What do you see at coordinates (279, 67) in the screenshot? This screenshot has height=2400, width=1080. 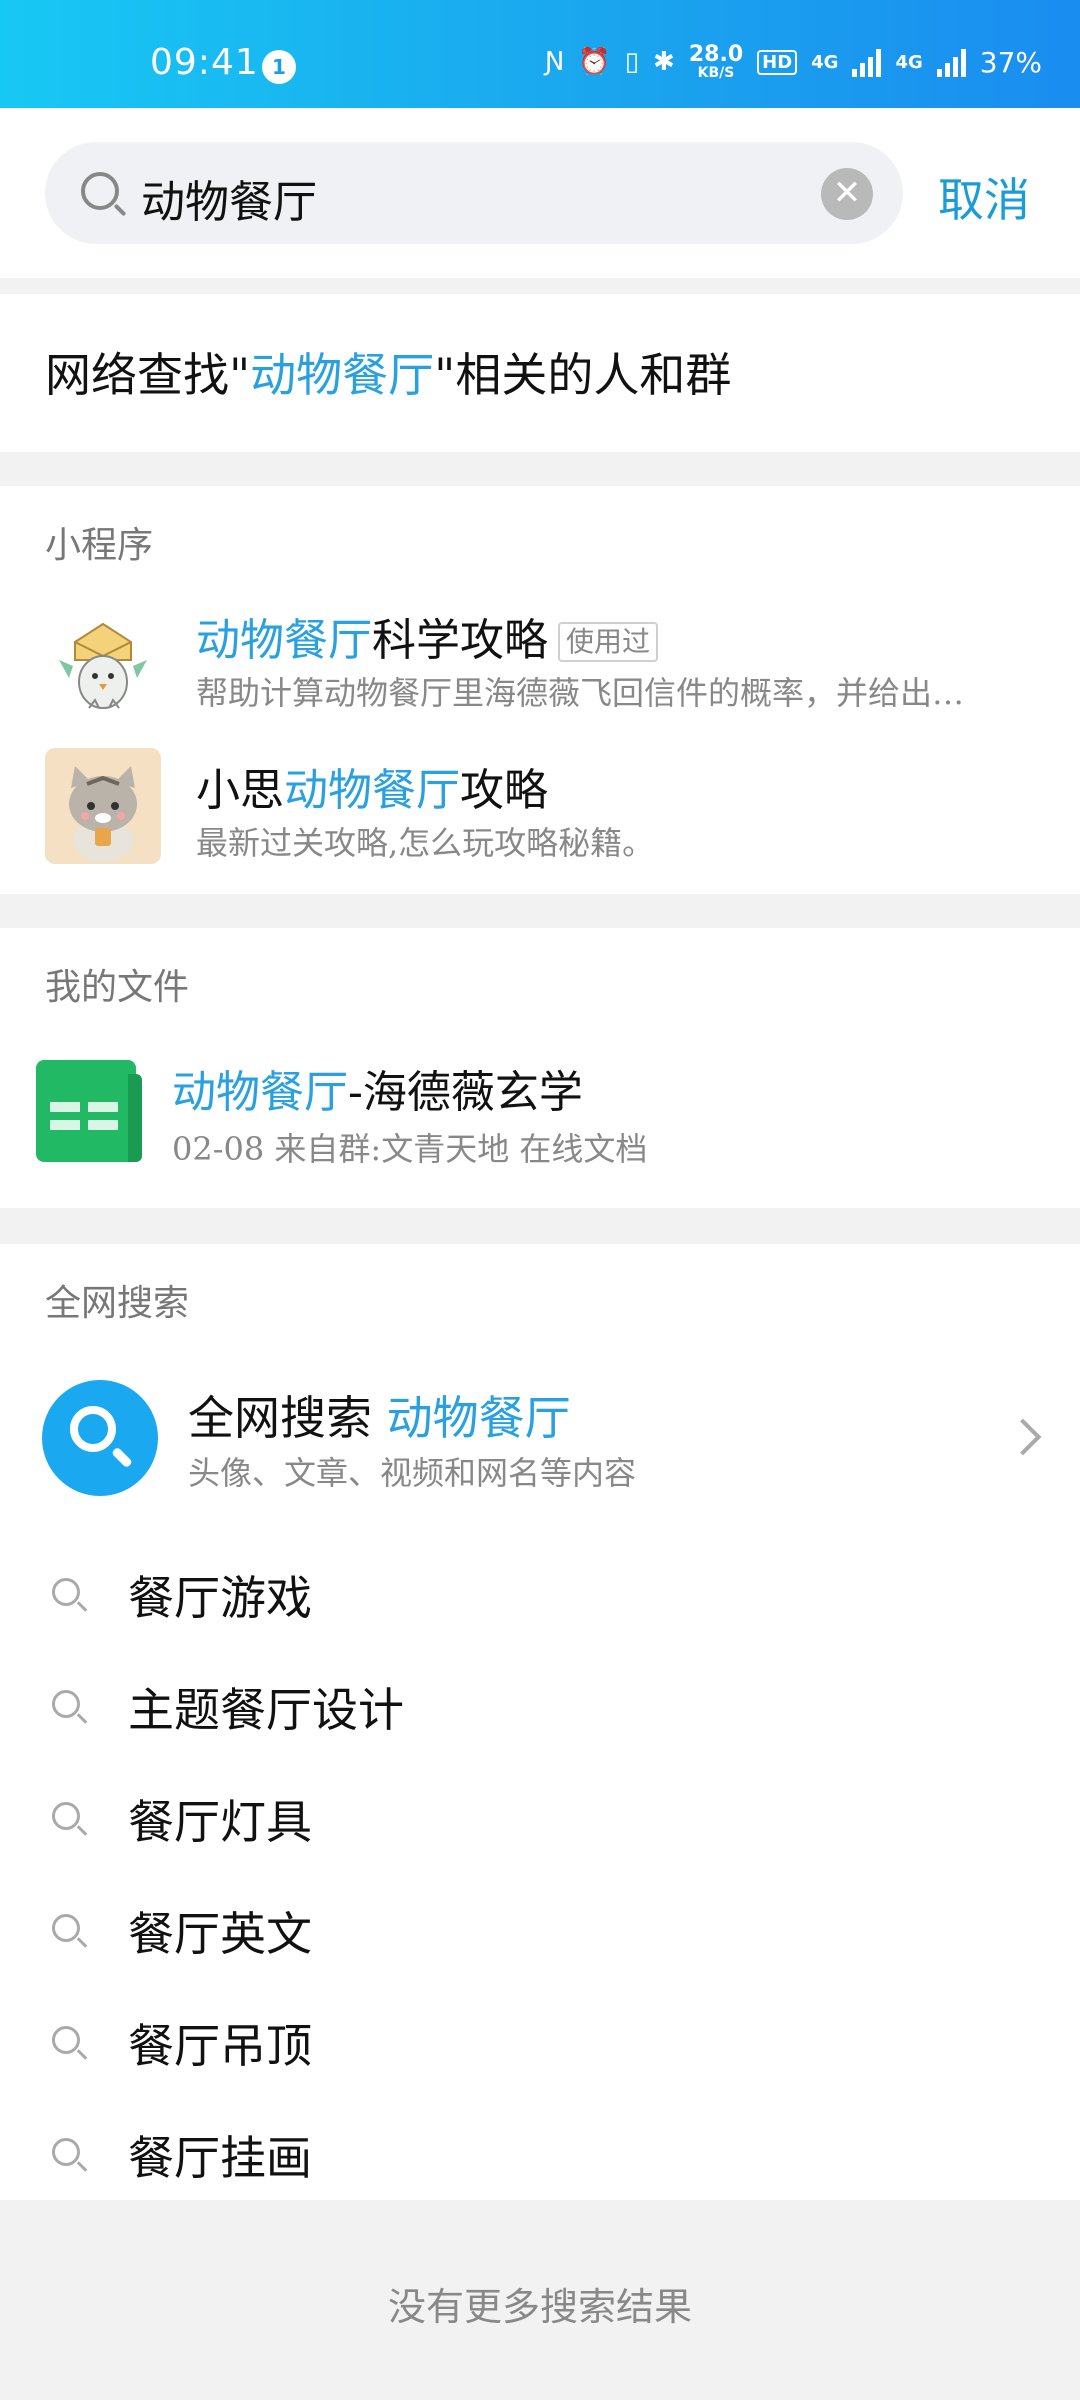 I see `notification-badge: 1` at bounding box center [279, 67].